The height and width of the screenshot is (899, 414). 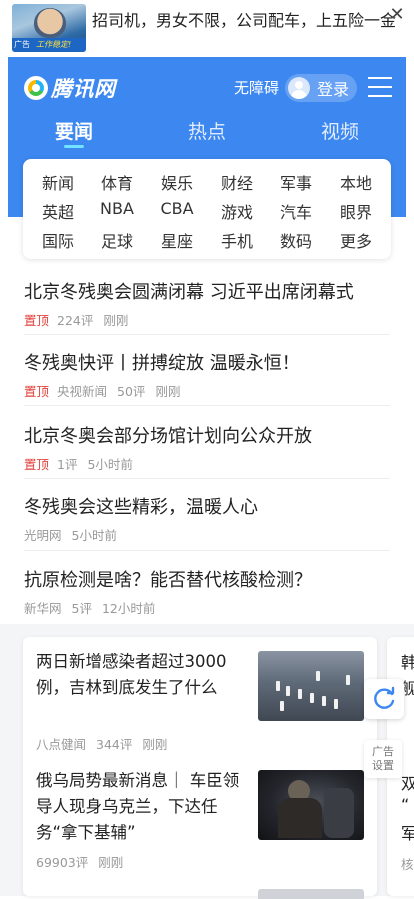 What do you see at coordinates (58, 211) in the screenshot?
I see `channel-item: 英超` at bounding box center [58, 211].